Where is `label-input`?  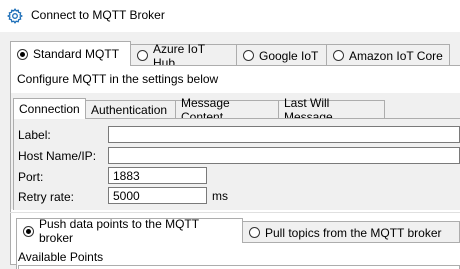
label-input is located at coordinates (284, 134).